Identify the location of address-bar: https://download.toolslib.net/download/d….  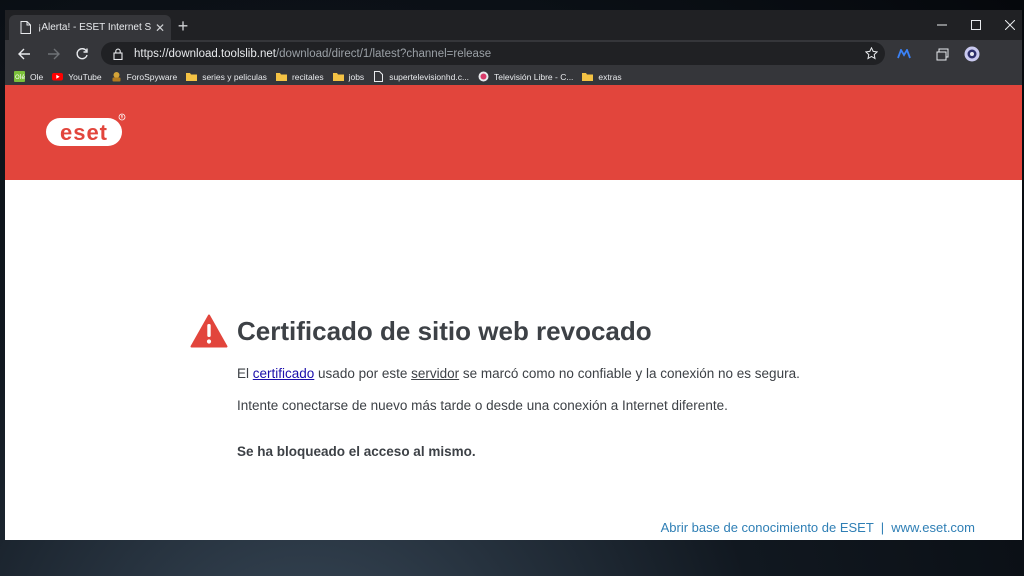
(493, 53).